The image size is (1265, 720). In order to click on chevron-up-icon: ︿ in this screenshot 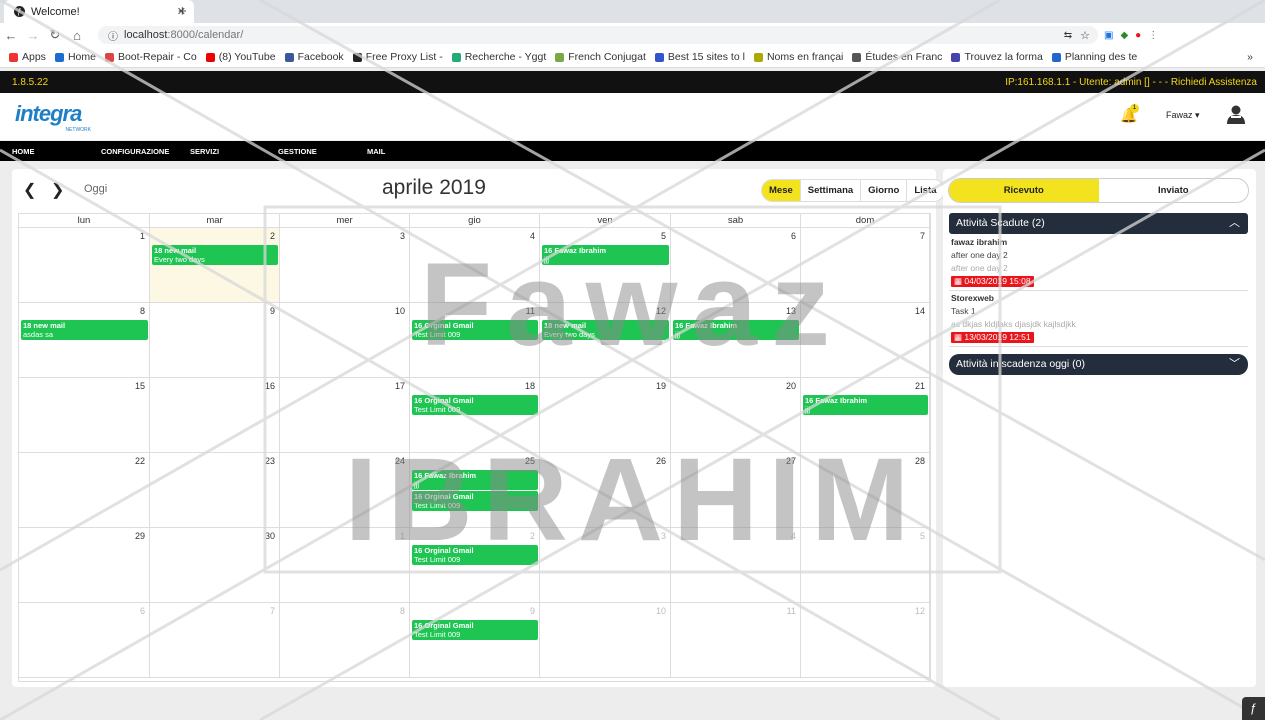, I will do `click(1234, 223)`.